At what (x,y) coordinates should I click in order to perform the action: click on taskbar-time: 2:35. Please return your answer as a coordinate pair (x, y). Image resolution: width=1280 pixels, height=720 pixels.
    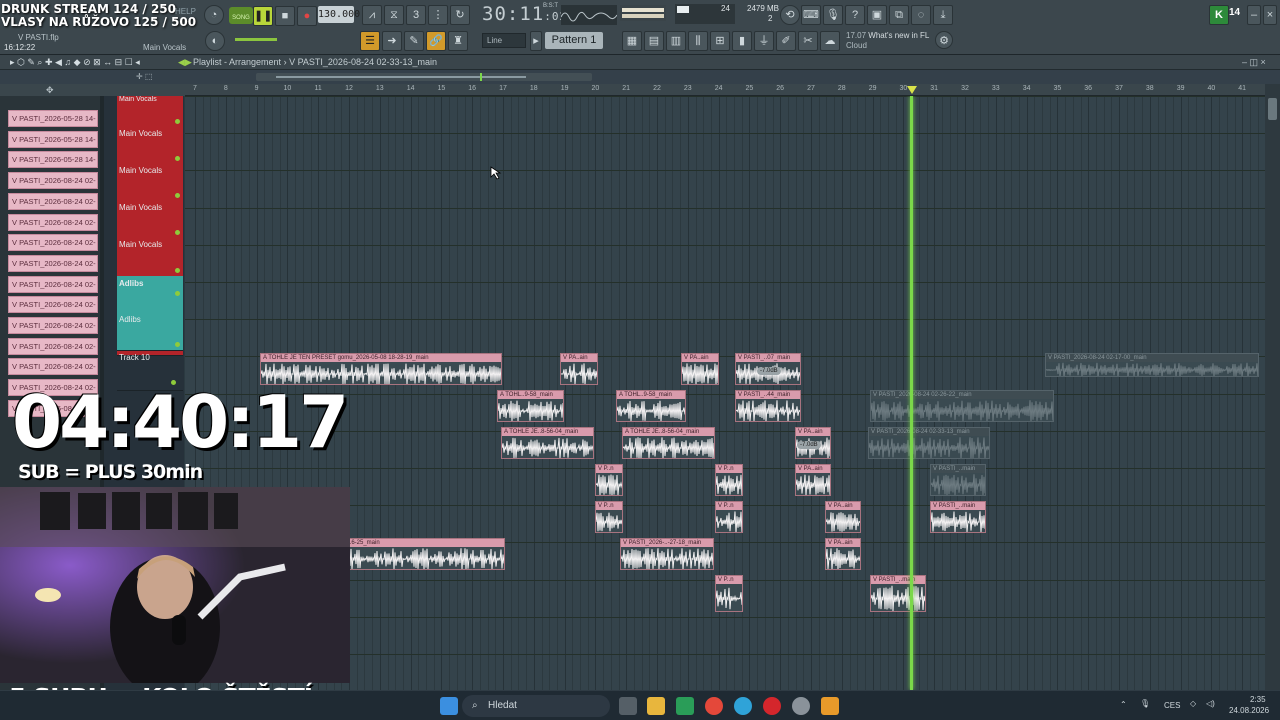
    Looking at the image, I should click on (1258, 699).